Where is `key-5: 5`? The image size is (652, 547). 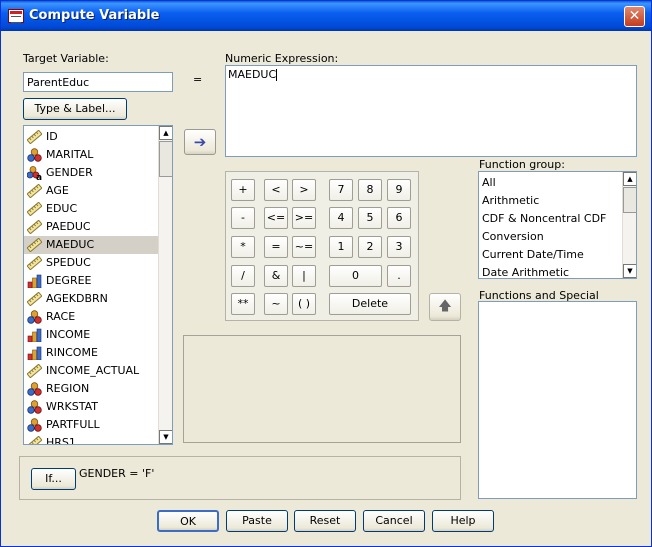
key-5: 5 is located at coordinates (370, 218).